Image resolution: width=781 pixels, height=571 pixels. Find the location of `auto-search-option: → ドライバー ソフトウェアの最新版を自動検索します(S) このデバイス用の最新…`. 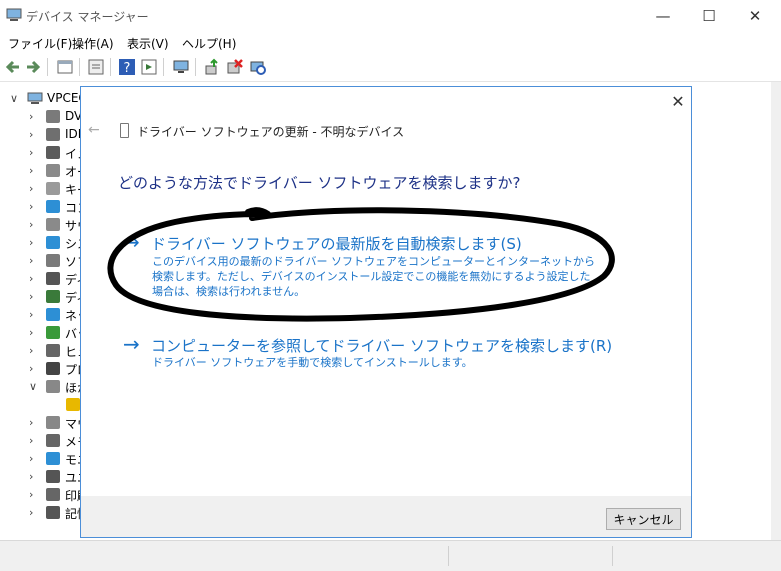

auto-search-option: → ドライバー ソフトウェアの最新版を自動検索します(S) このデバイス用の最新… is located at coordinates (360, 266).